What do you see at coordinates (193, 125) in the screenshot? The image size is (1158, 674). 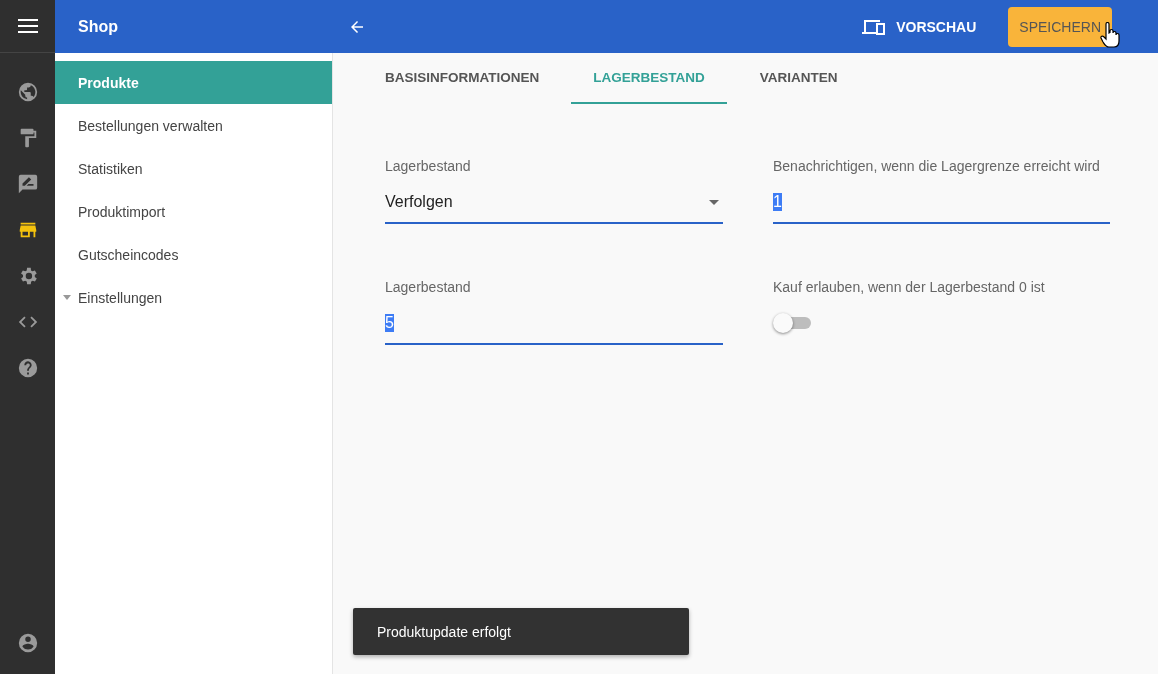 I see `sidebar-item: Bestellungen verwalten` at bounding box center [193, 125].